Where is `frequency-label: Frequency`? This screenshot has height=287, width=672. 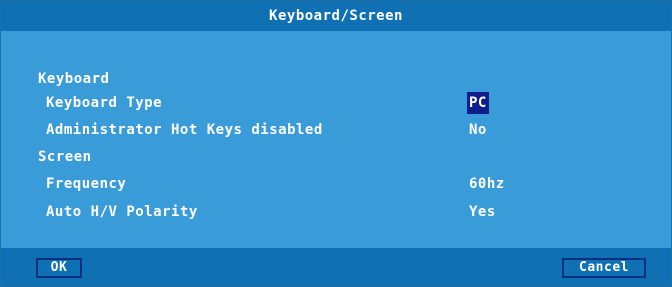
frequency-label: Frequency is located at coordinates (86, 184).